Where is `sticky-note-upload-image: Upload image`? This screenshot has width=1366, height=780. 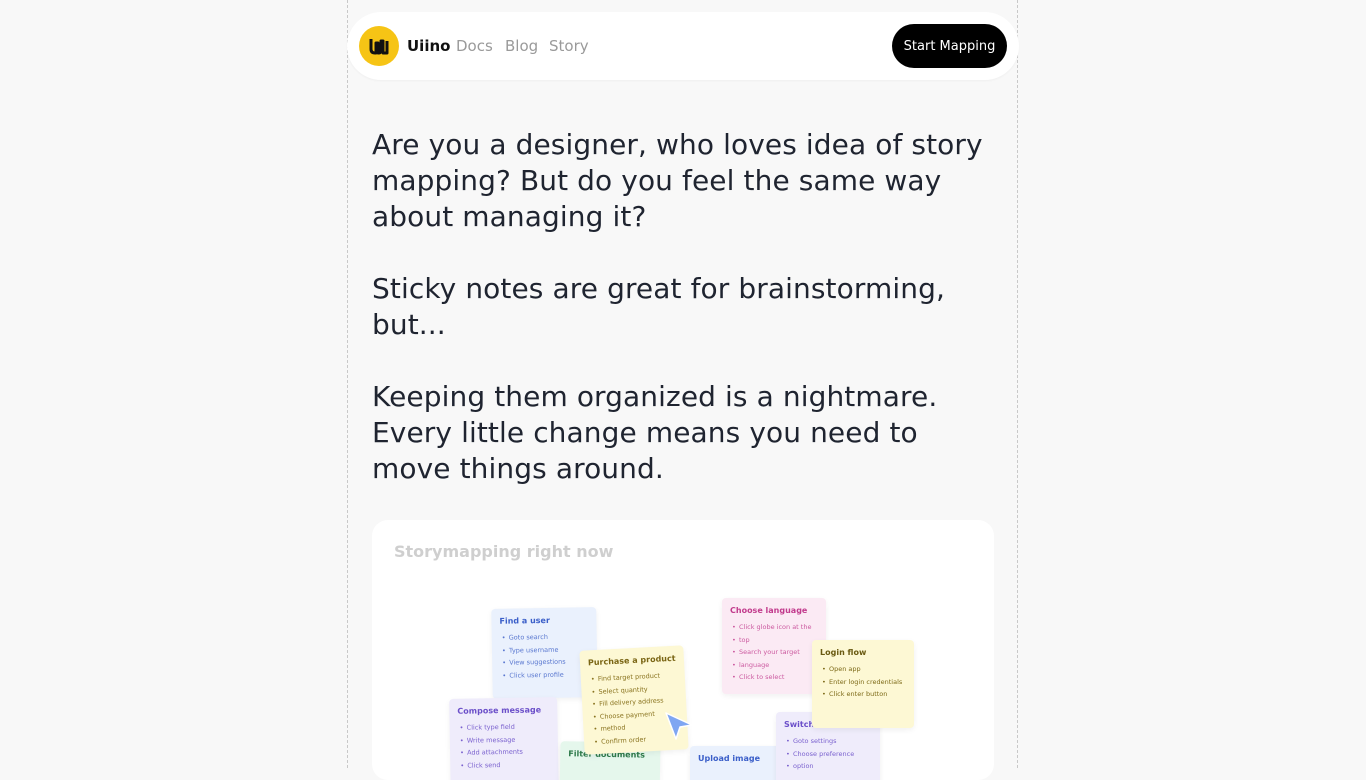
sticky-note-upload-image: Upload image is located at coordinates (740, 763).